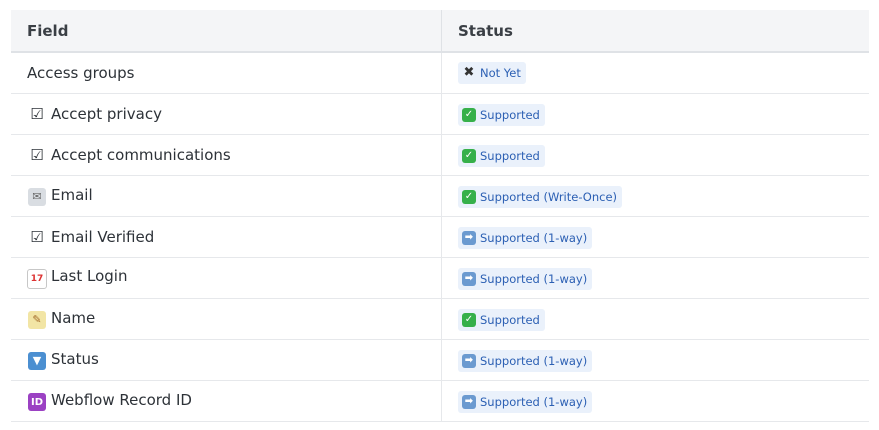 The width and height of the screenshot is (879, 430). I want to click on field-label: Accept communications, so click(141, 155).